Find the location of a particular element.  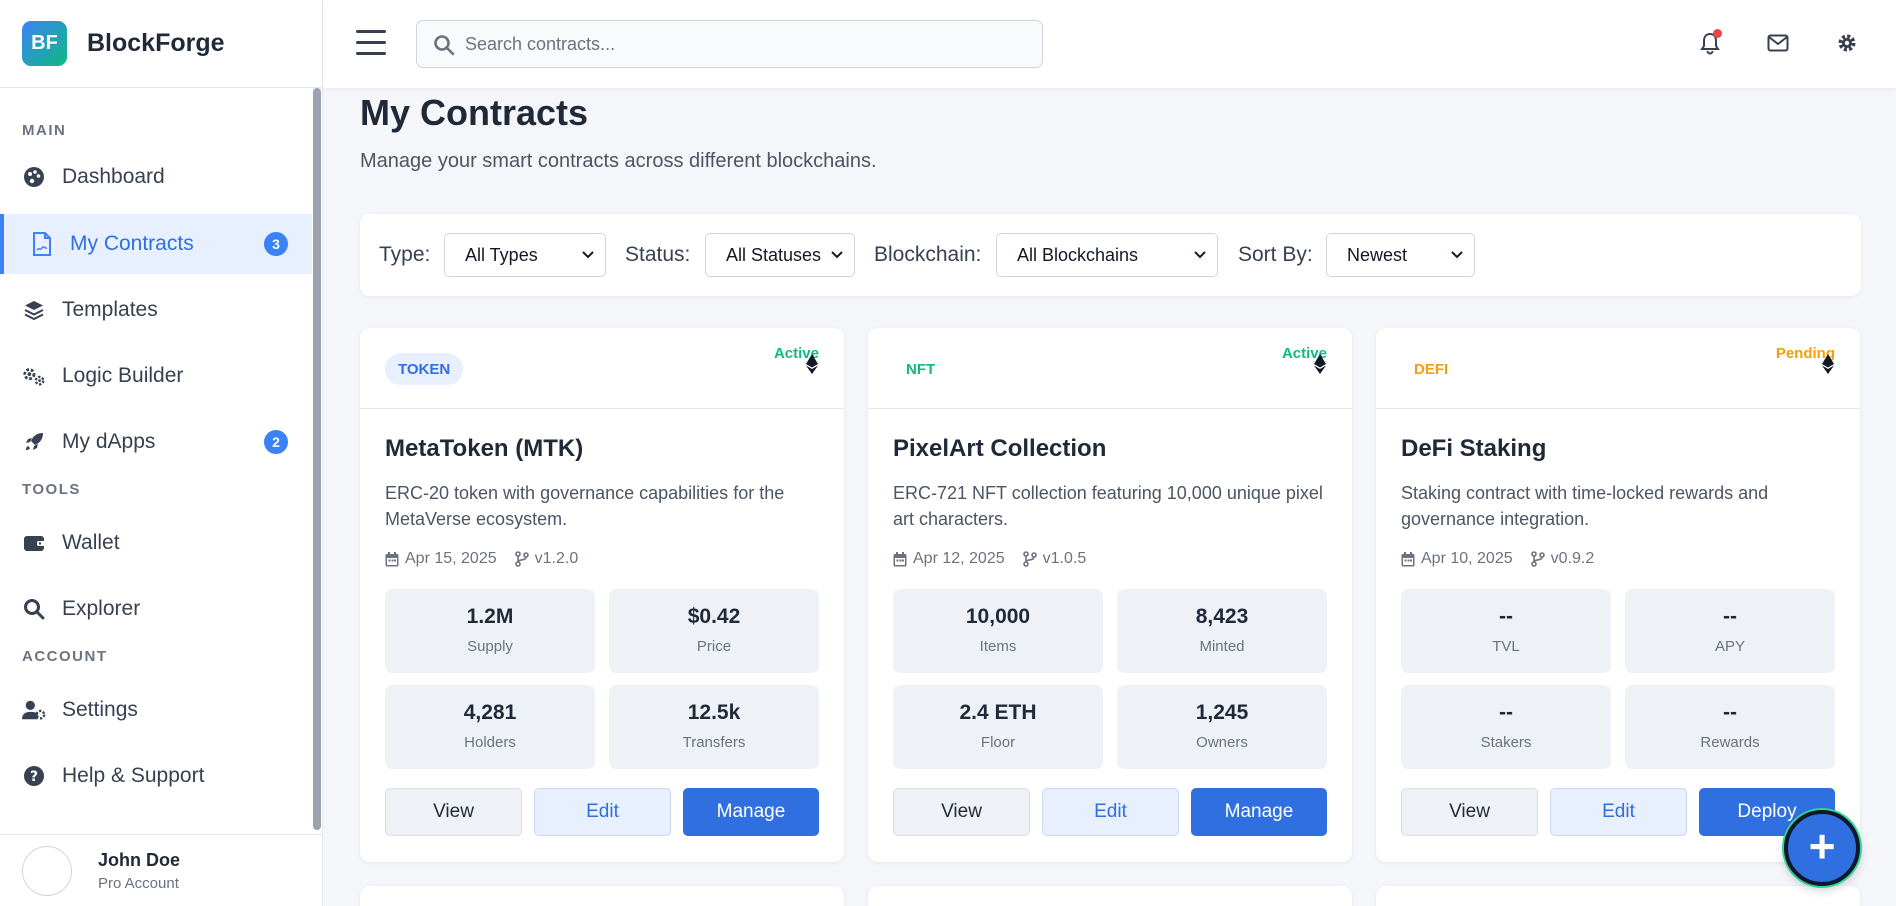

filter-type-select: All Types is located at coordinates (525, 255).